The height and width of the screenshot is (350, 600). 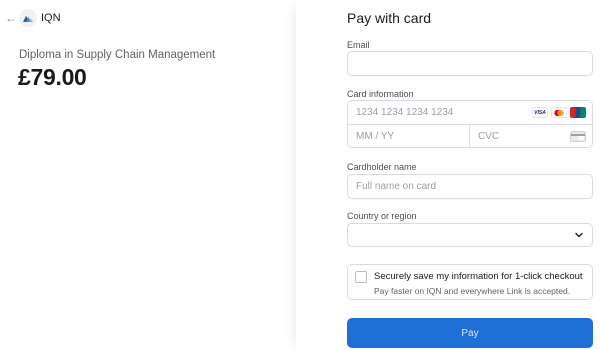 What do you see at coordinates (540, 112) in the screenshot?
I see `visa-icon: VISA` at bounding box center [540, 112].